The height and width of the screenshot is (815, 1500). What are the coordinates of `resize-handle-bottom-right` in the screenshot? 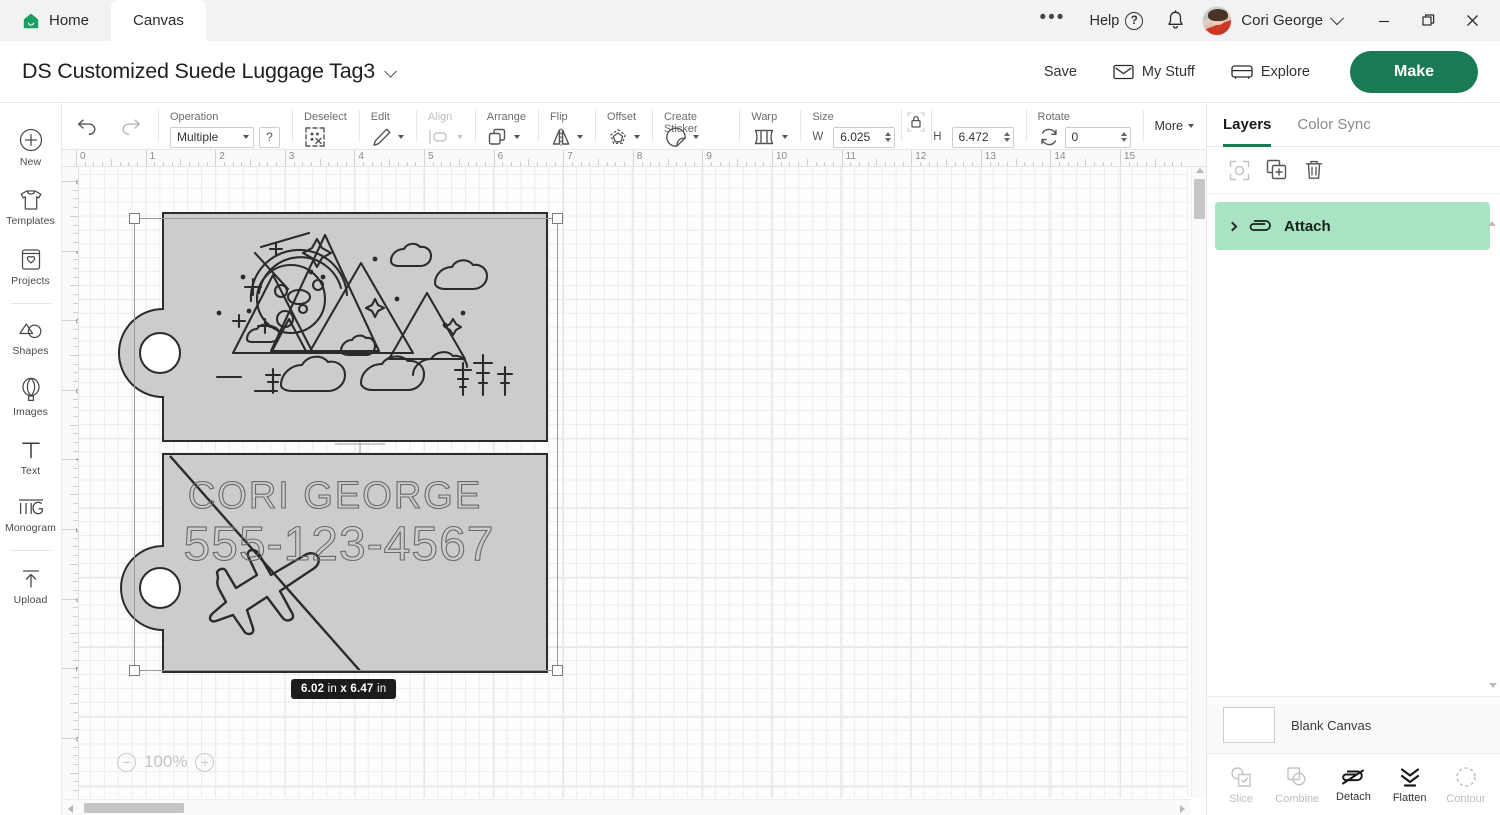 It's located at (557, 670).